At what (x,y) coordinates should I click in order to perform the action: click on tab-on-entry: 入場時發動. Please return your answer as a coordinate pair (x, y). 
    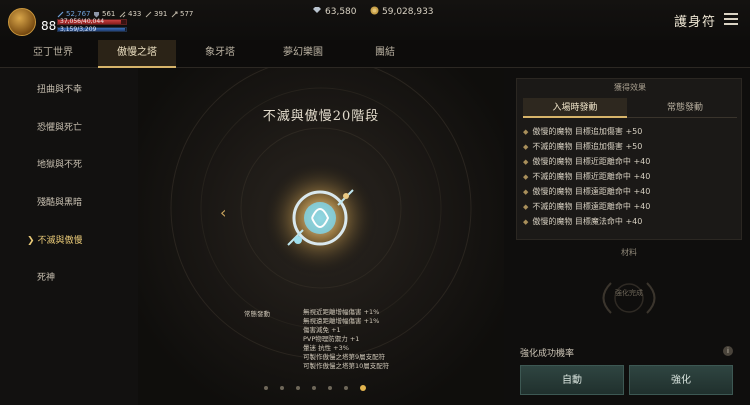
    Looking at the image, I should click on (575, 108).